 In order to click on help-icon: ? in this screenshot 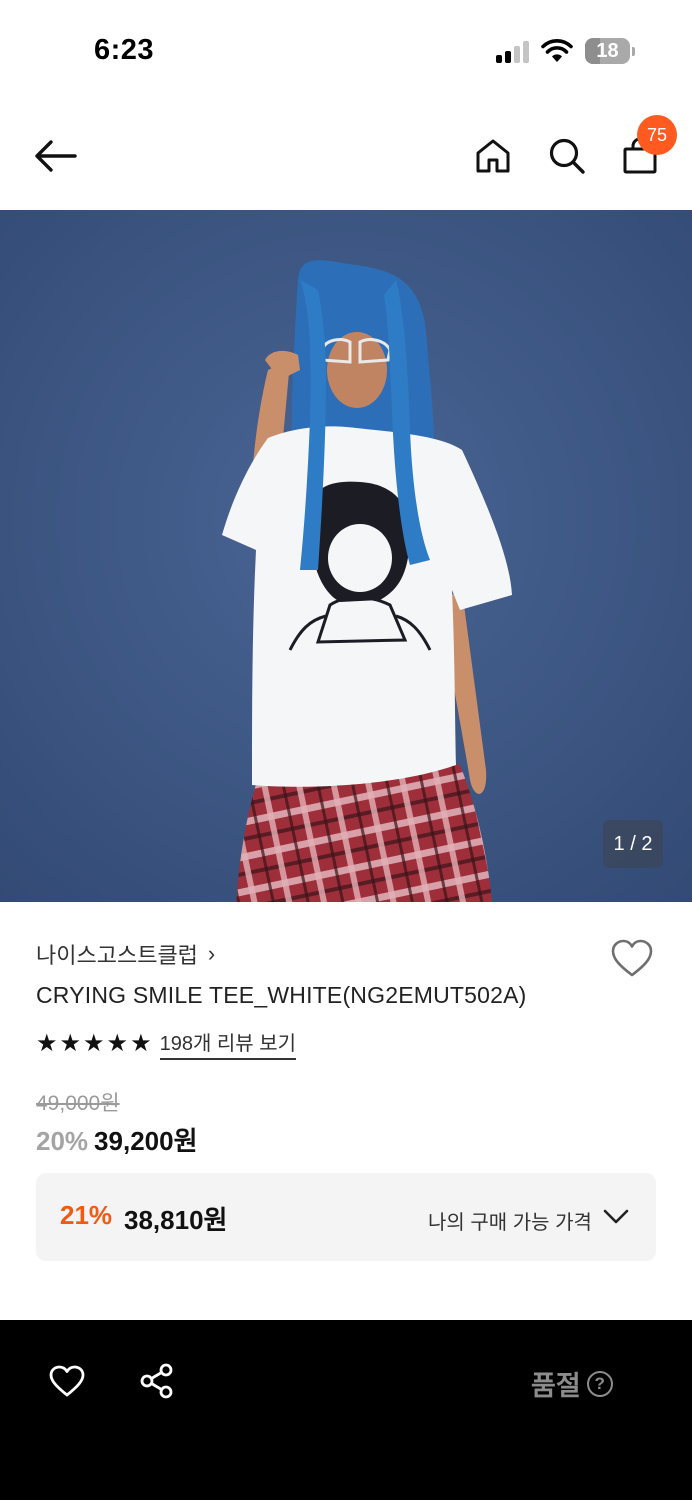, I will do `click(599, 1383)`.